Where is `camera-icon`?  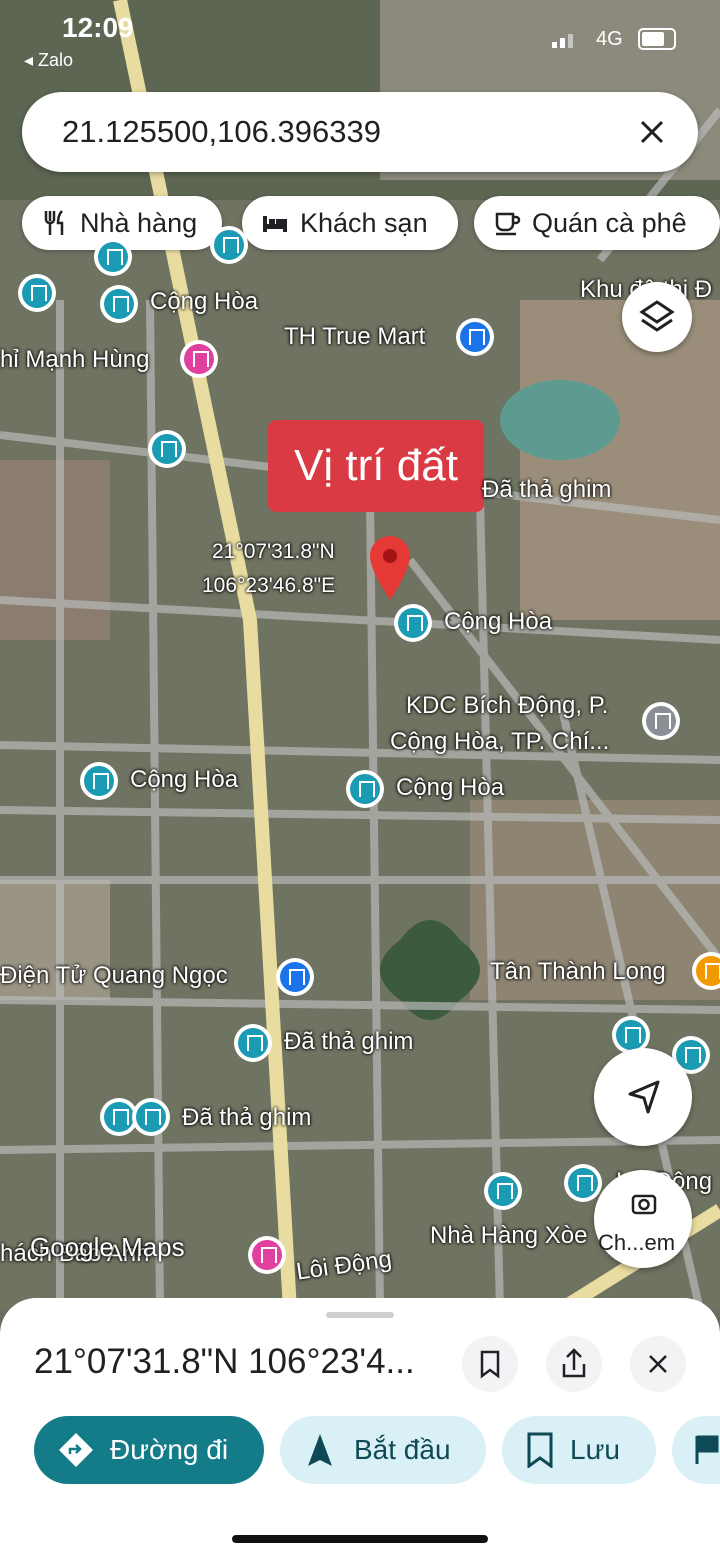
camera-icon is located at coordinates (644, 1204).